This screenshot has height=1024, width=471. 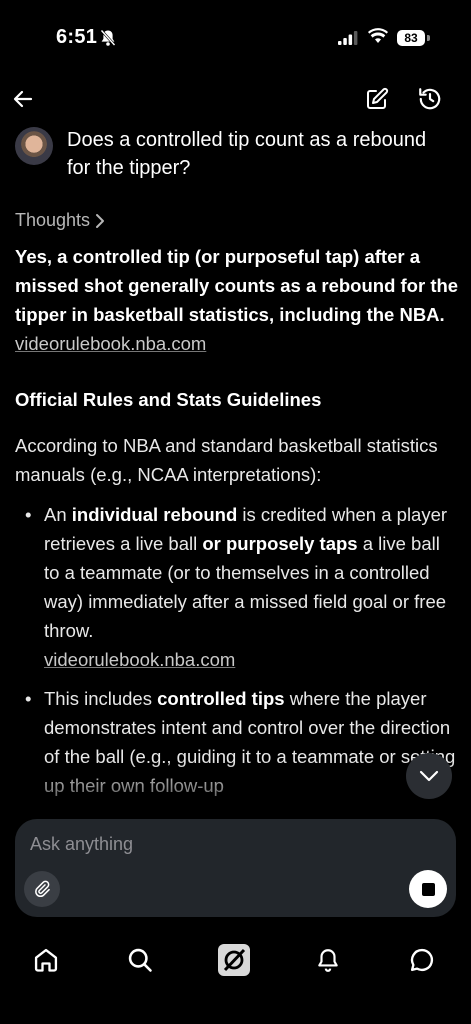 I want to click on search-icon, so click(x=140, y=960).